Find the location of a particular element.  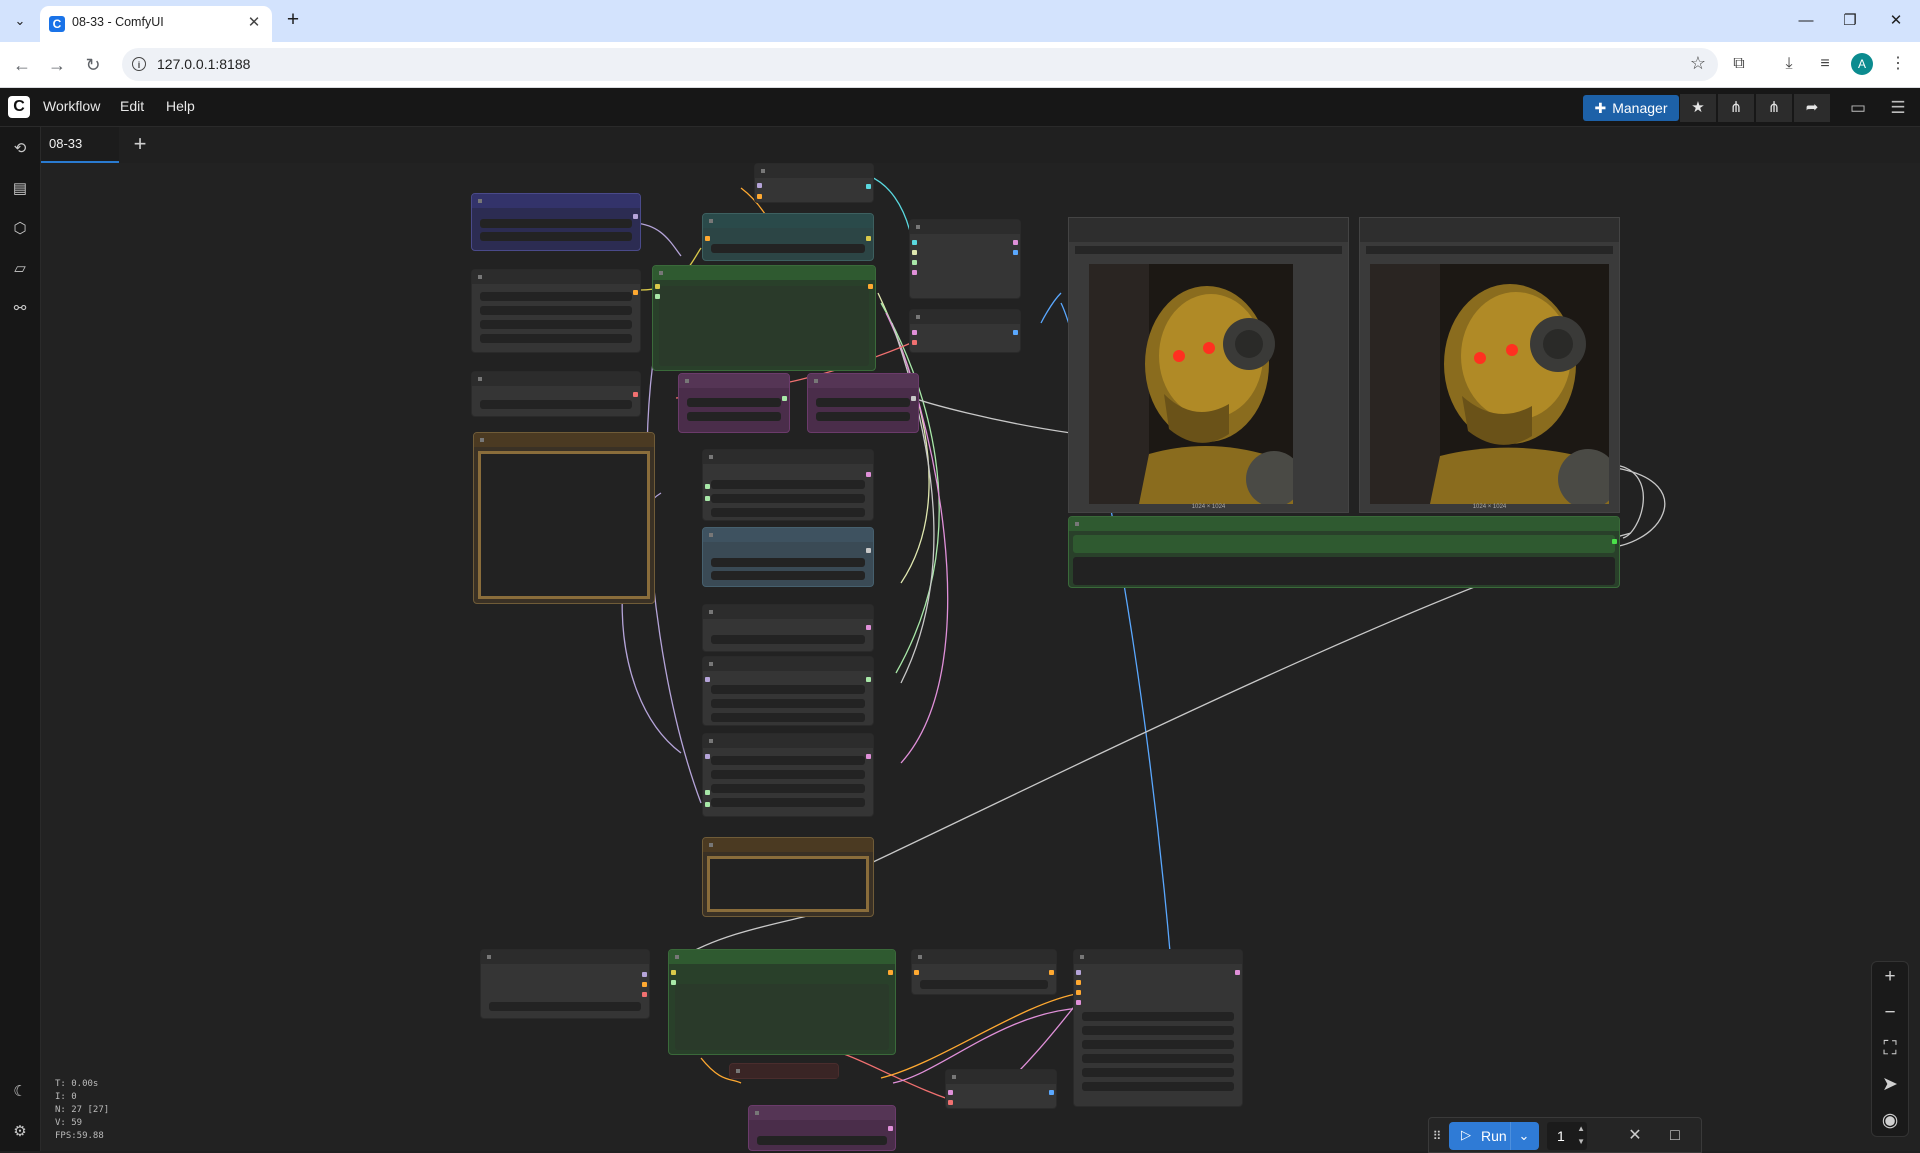

run-button: ▷ Run ⌄ is located at coordinates (1494, 1136).